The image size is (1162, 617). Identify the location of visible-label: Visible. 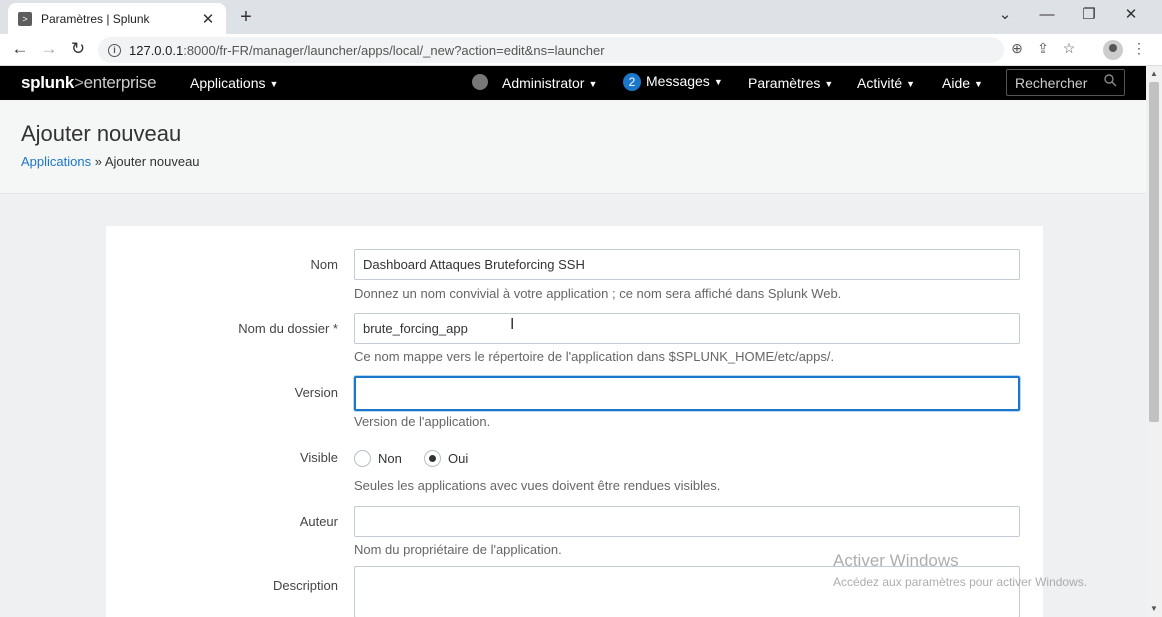
(318, 457).